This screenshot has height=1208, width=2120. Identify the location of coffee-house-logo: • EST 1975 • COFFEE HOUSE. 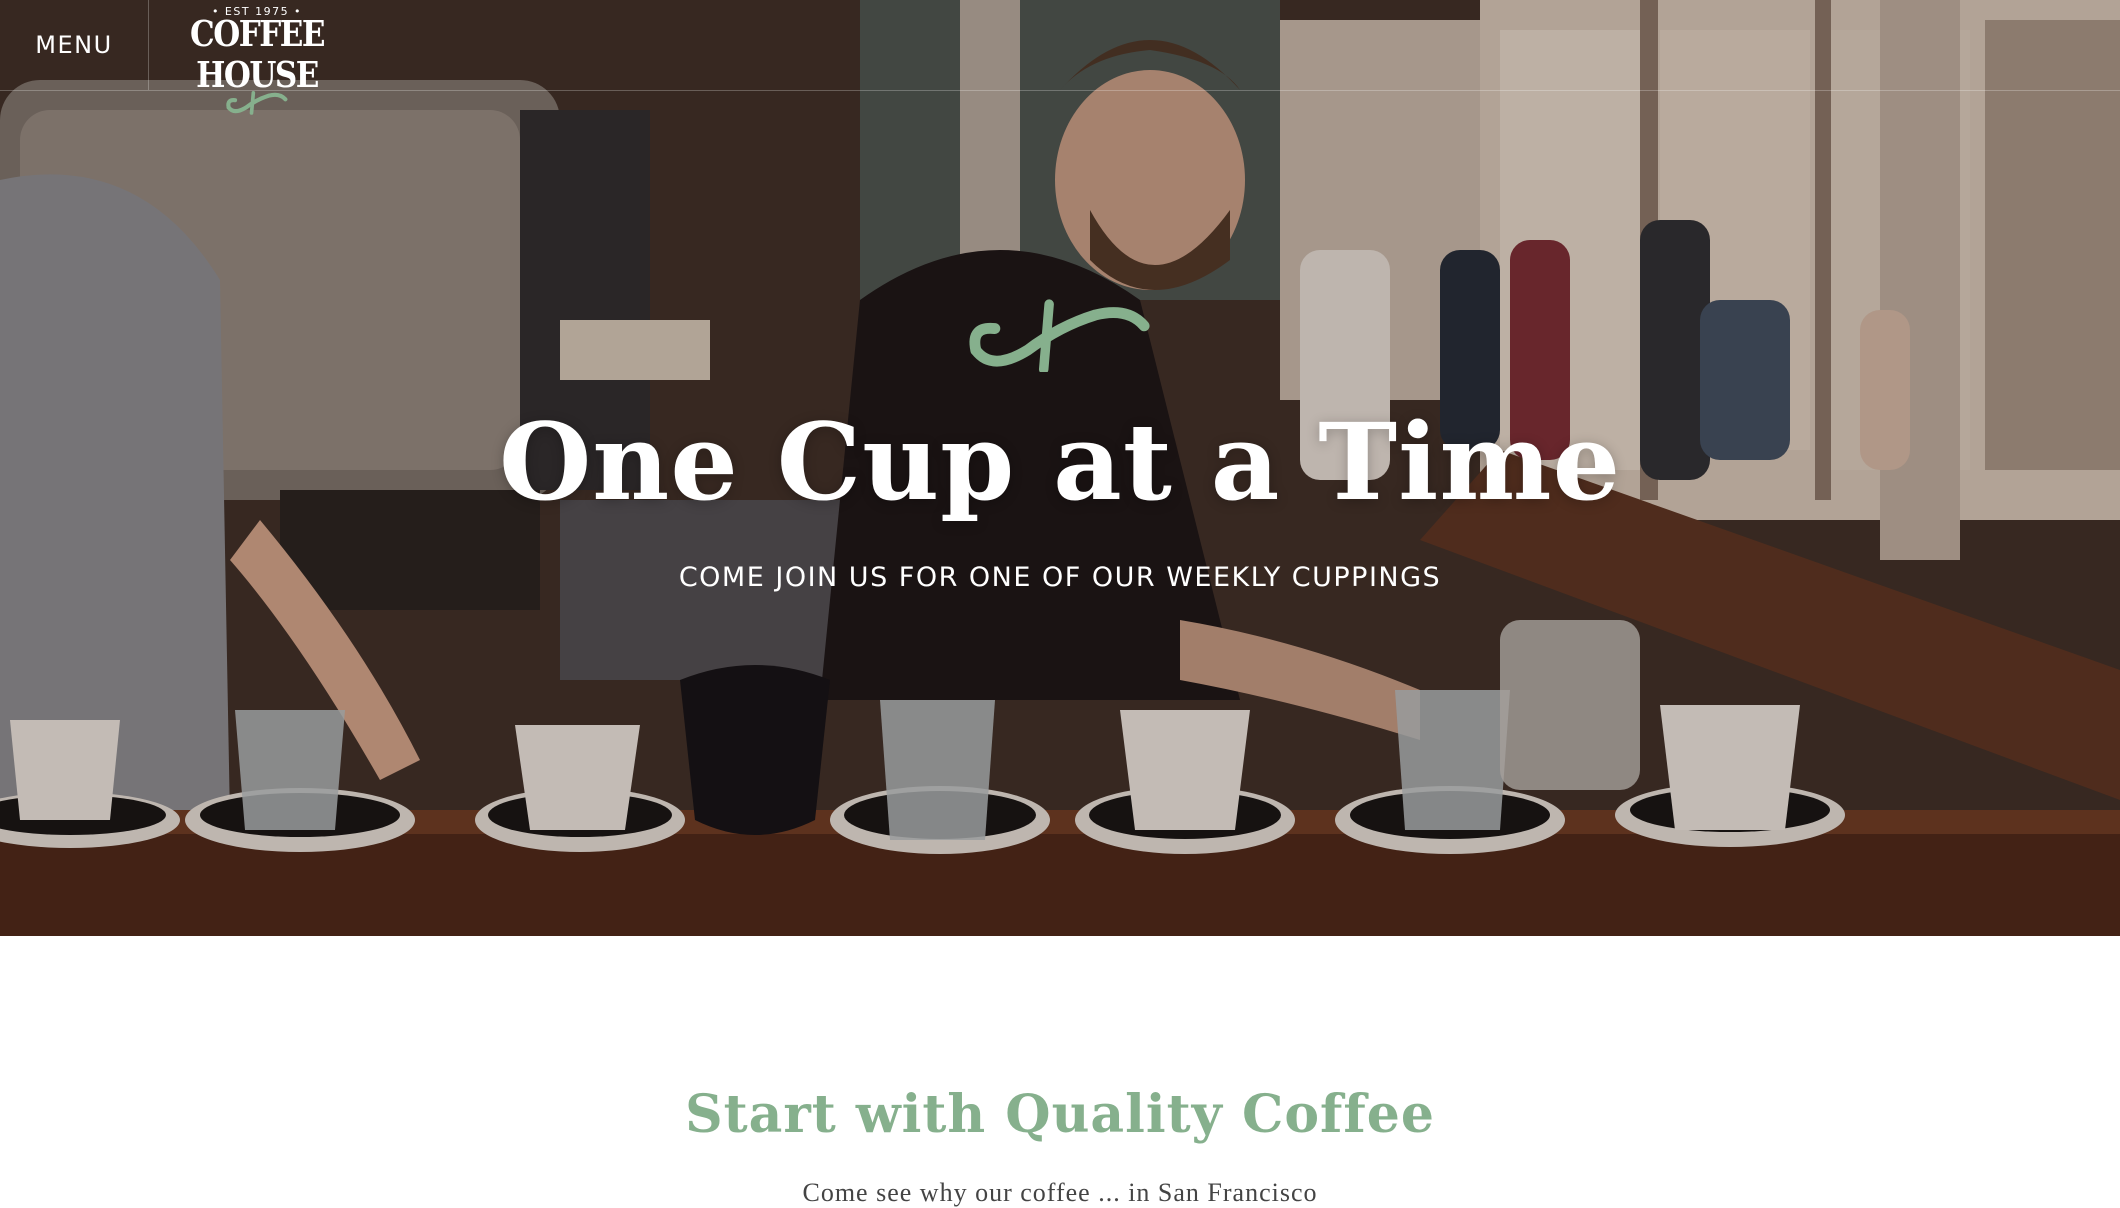
(257, 58).